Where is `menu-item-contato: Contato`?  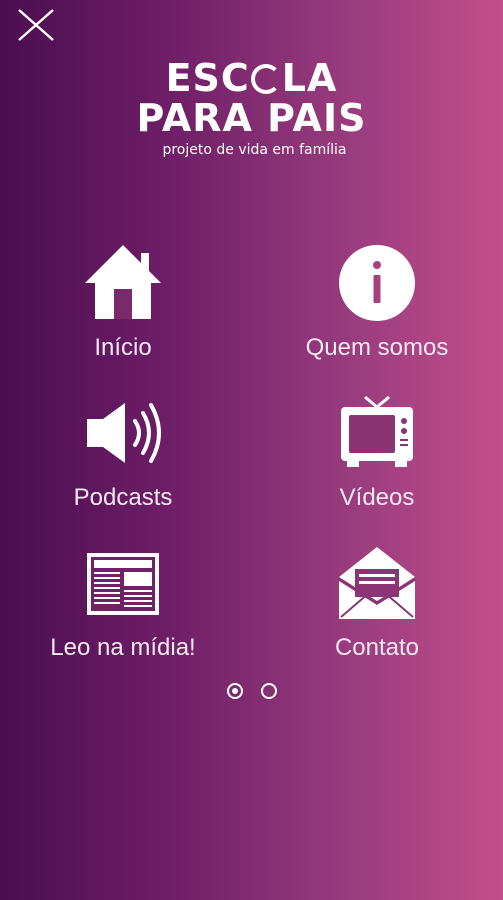 menu-item-contato: Contato is located at coordinates (377, 603).